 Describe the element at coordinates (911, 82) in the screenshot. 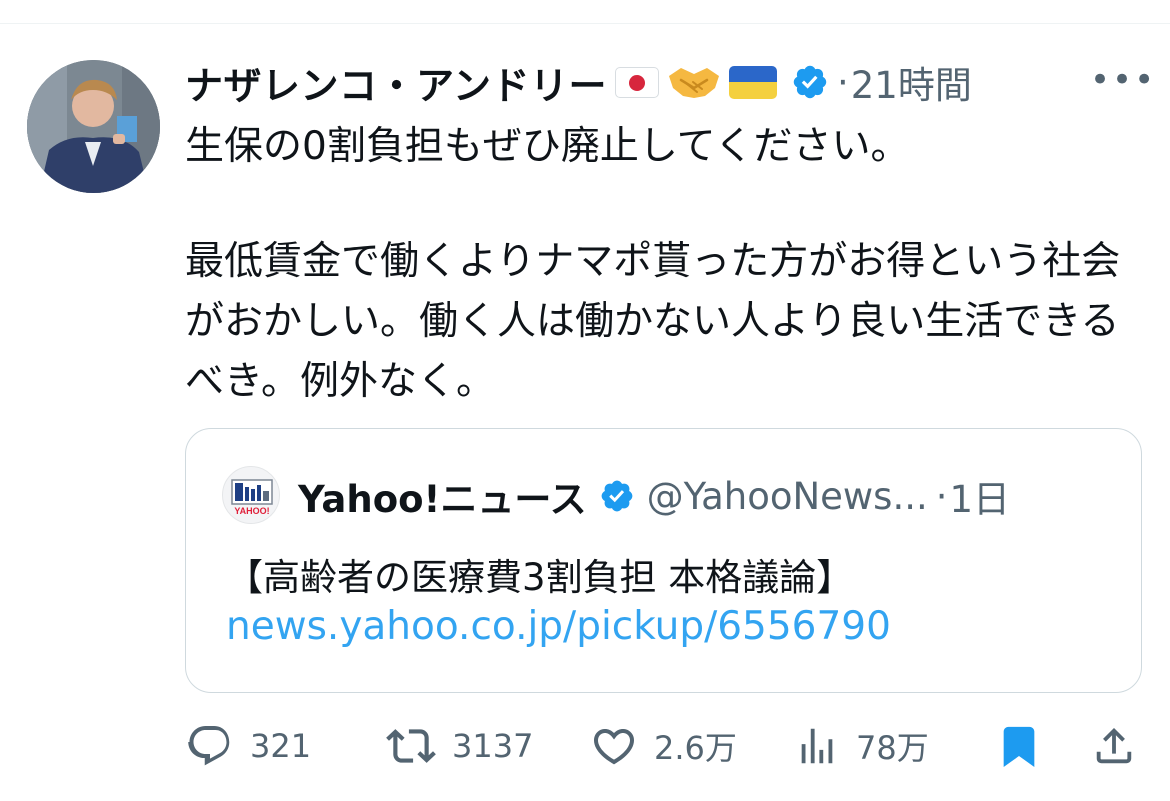

I see `tweet-time: 21時間` at that location.